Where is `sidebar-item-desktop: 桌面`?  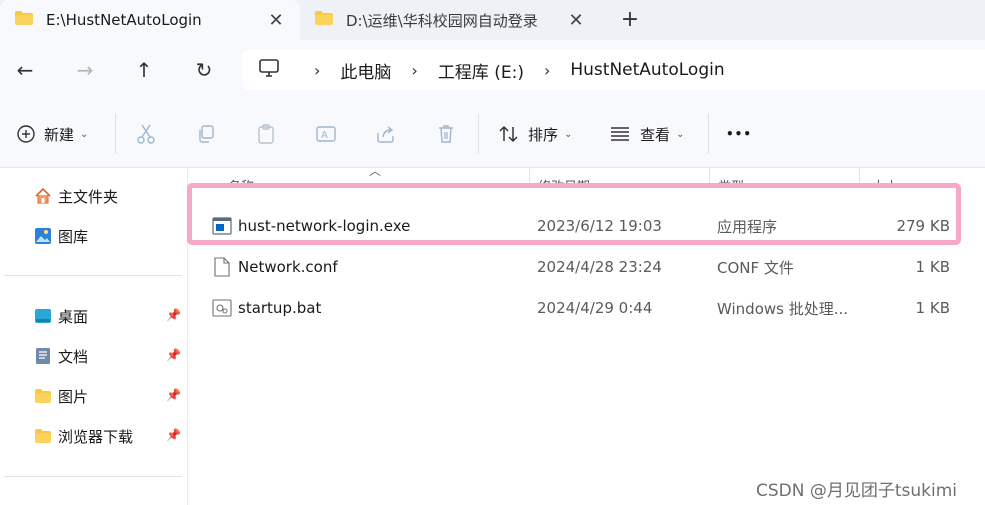
sidebar-item-desktop: 桌面 is located at coordinates (61, 316).